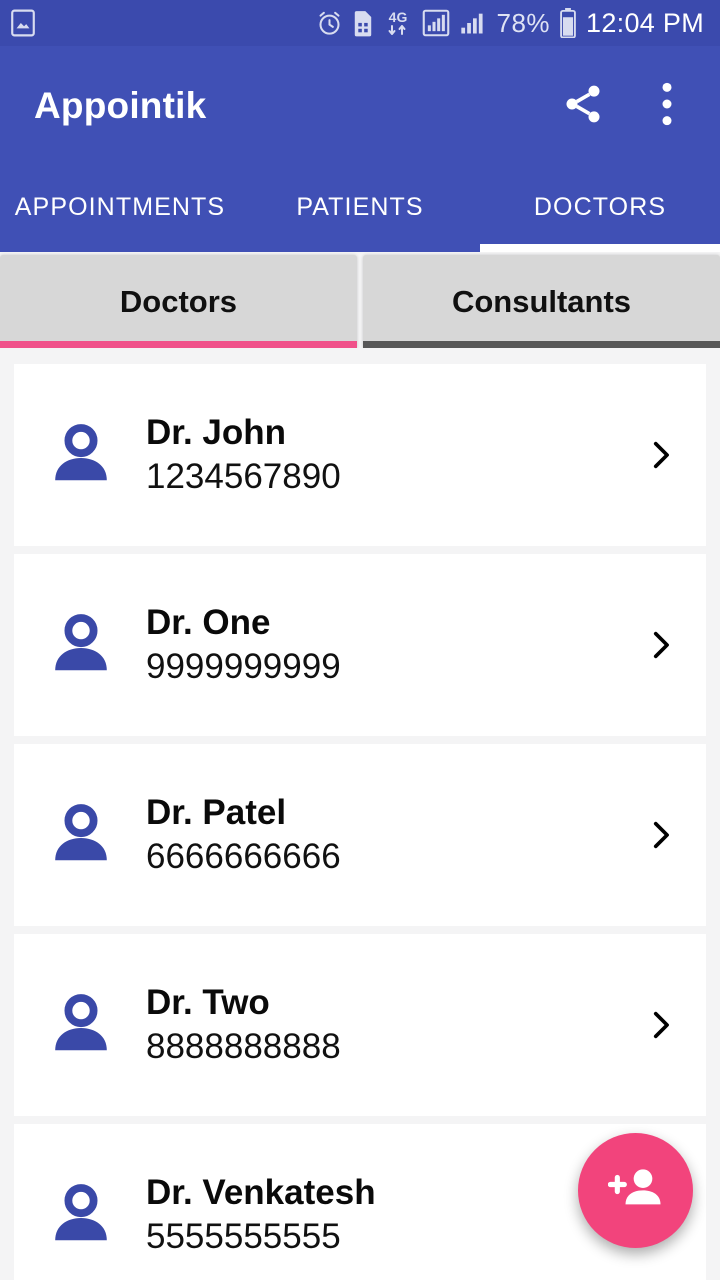  I want to click on doctor-phone: 8888888888, so click(243, 1046).